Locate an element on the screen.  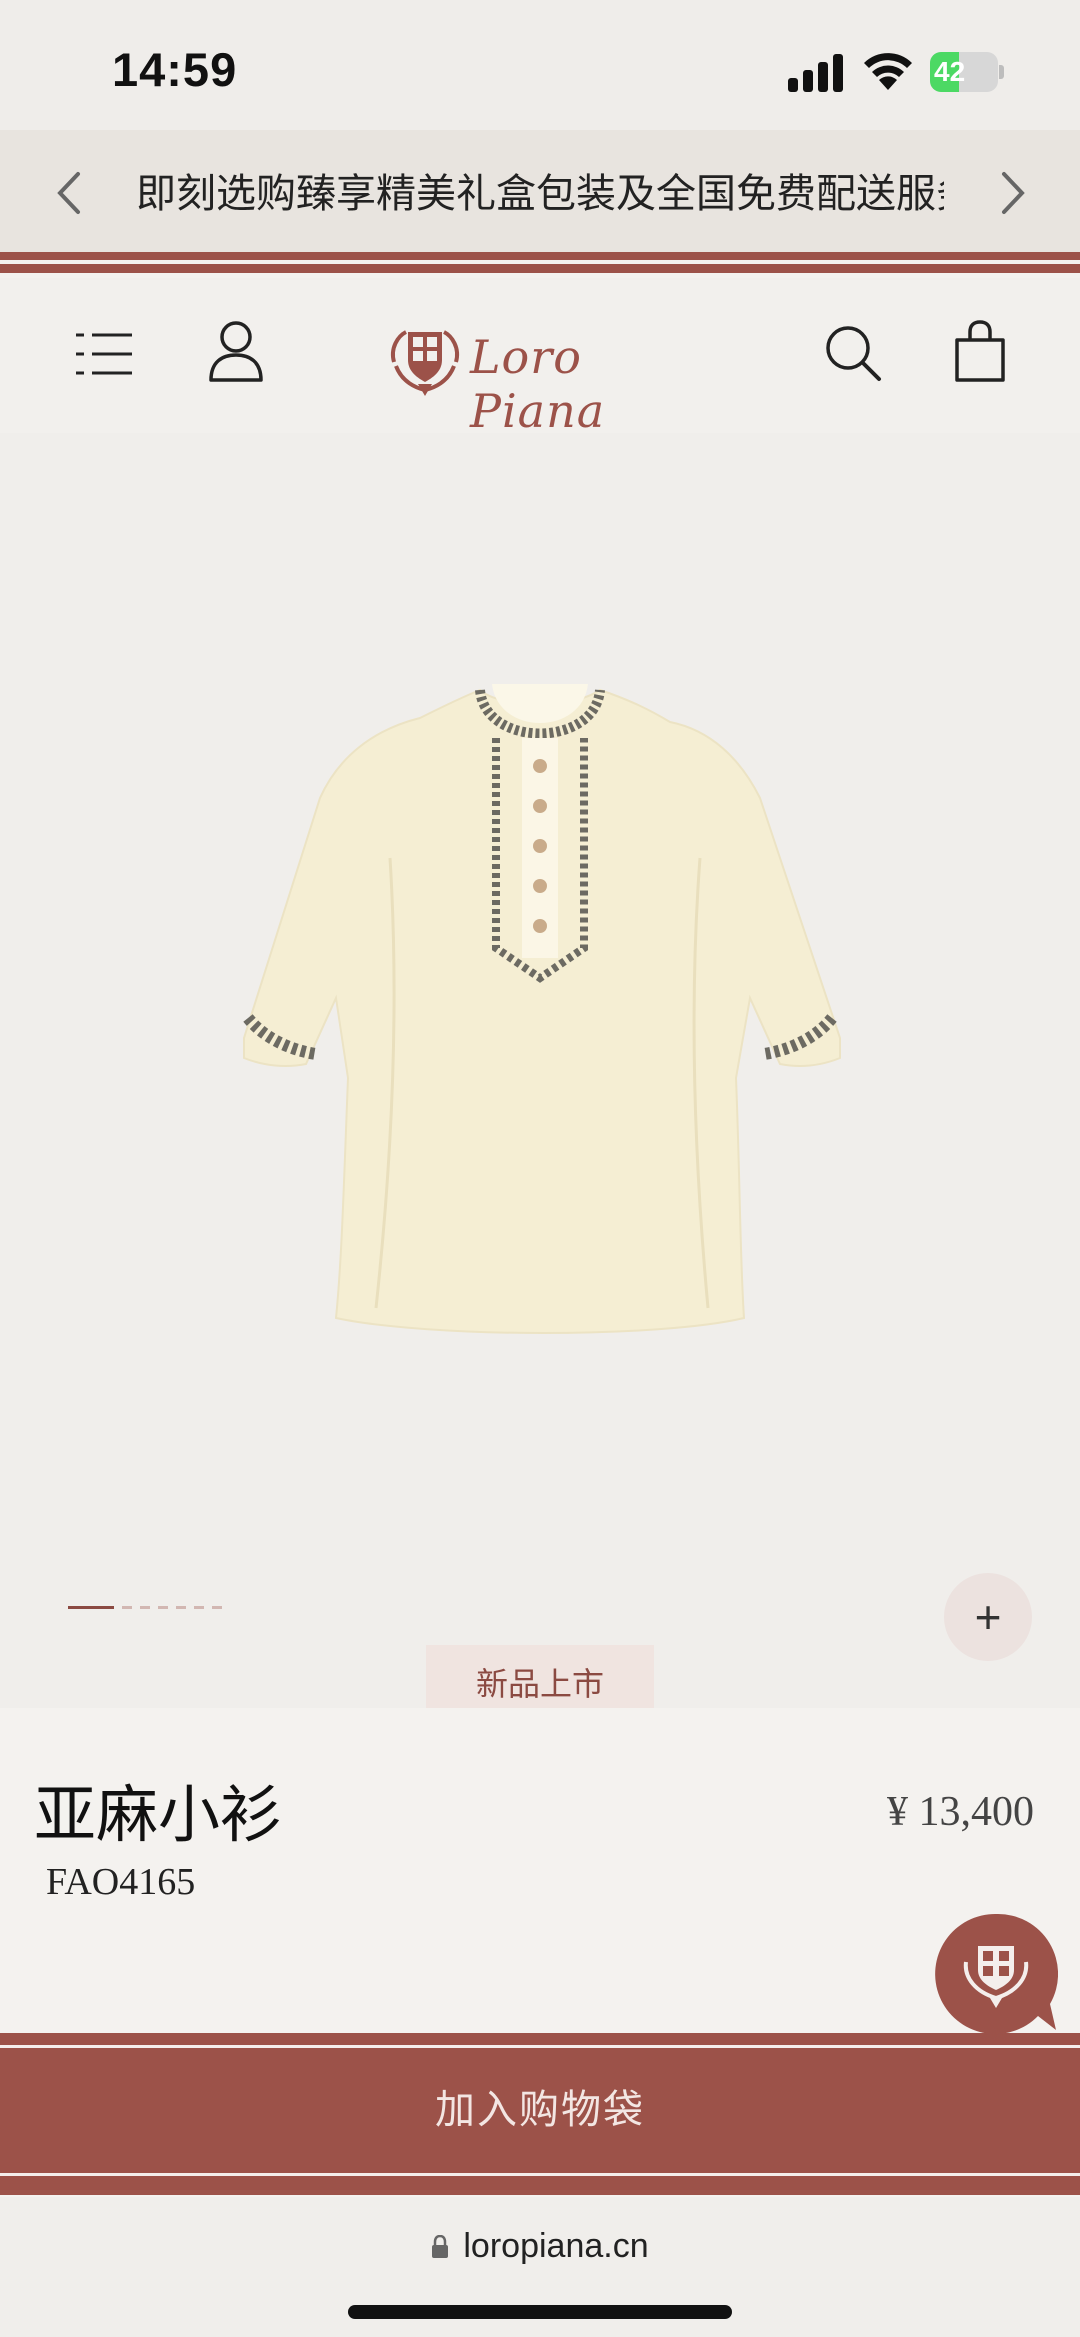
chevron-right-icon is located at coordinates (1012, 193).